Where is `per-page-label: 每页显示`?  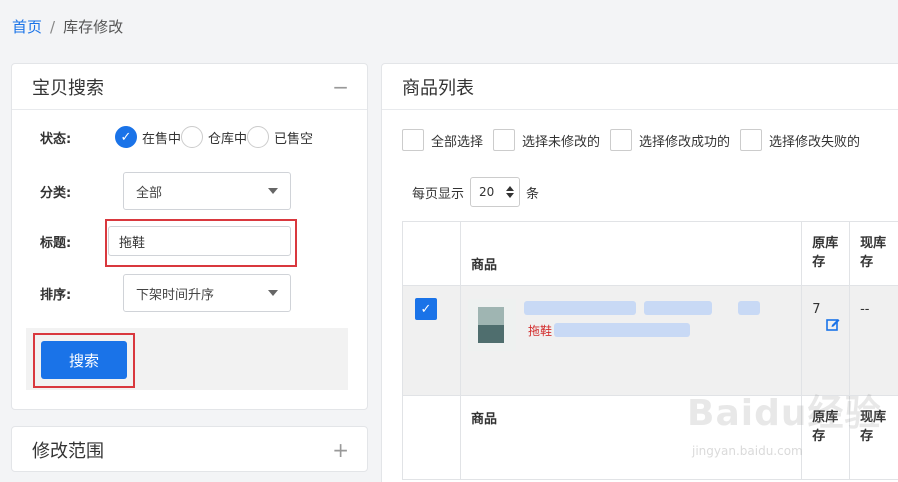
per-page-label: 每页显示 is located at coordinates (438, 194).